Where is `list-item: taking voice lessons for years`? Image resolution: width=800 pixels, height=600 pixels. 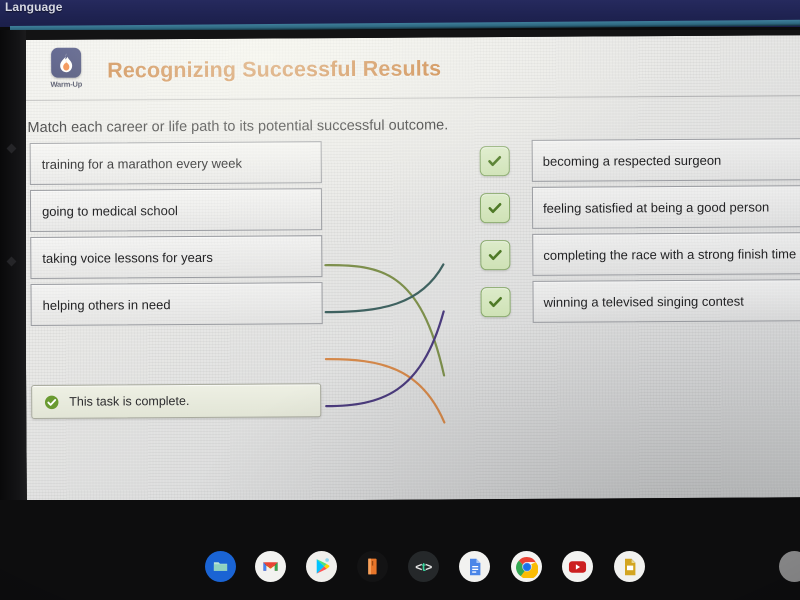
list-item: taking voice lessons for years is located at coordinates (176, 257).